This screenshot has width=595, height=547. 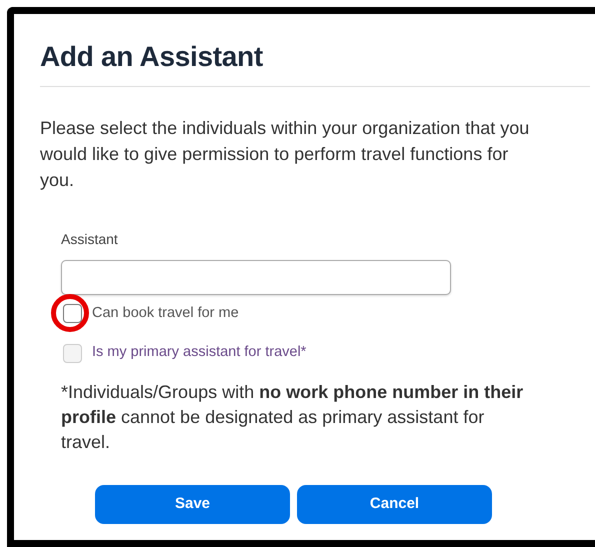 What do you see at coordinates (192, 504) in the screenshot?
I see `dialog-button: Save` at bounding box center [192, 504].